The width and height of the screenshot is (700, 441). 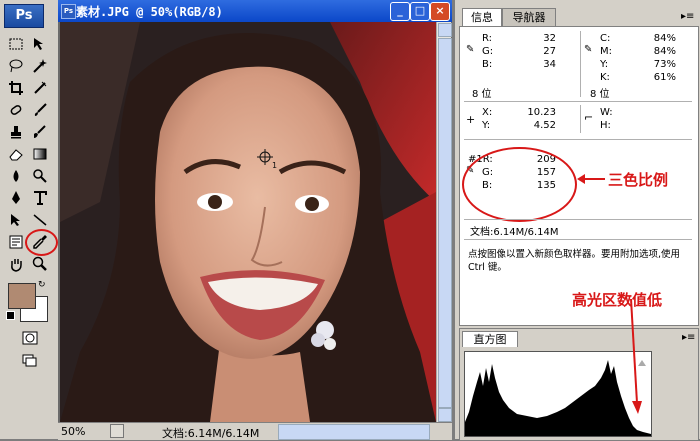 I want to click on path-selection-icon, so click(x=16, y=219).